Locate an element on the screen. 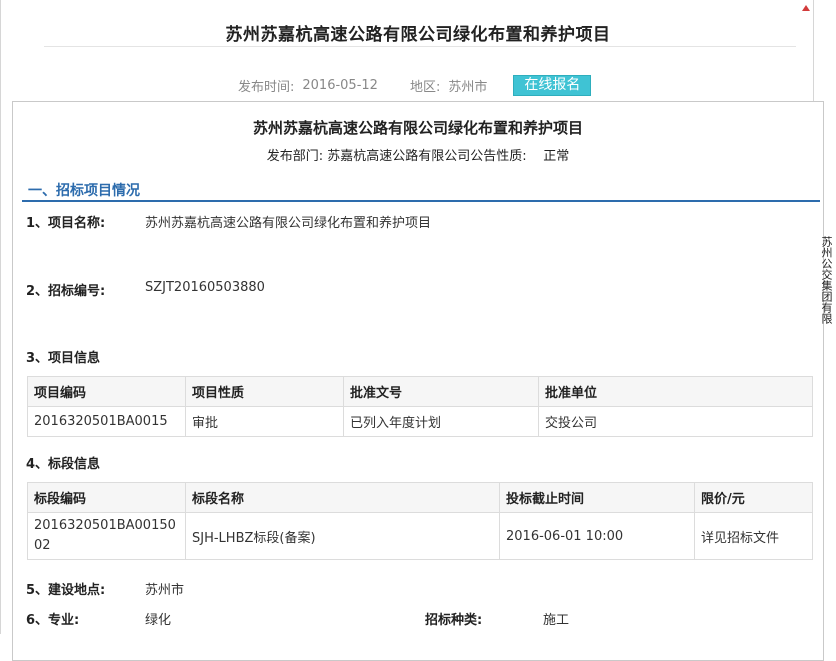 The width and height of the screenshot is (836, 661). specialty-value: 绿化 is located at coordinates (158, 620).